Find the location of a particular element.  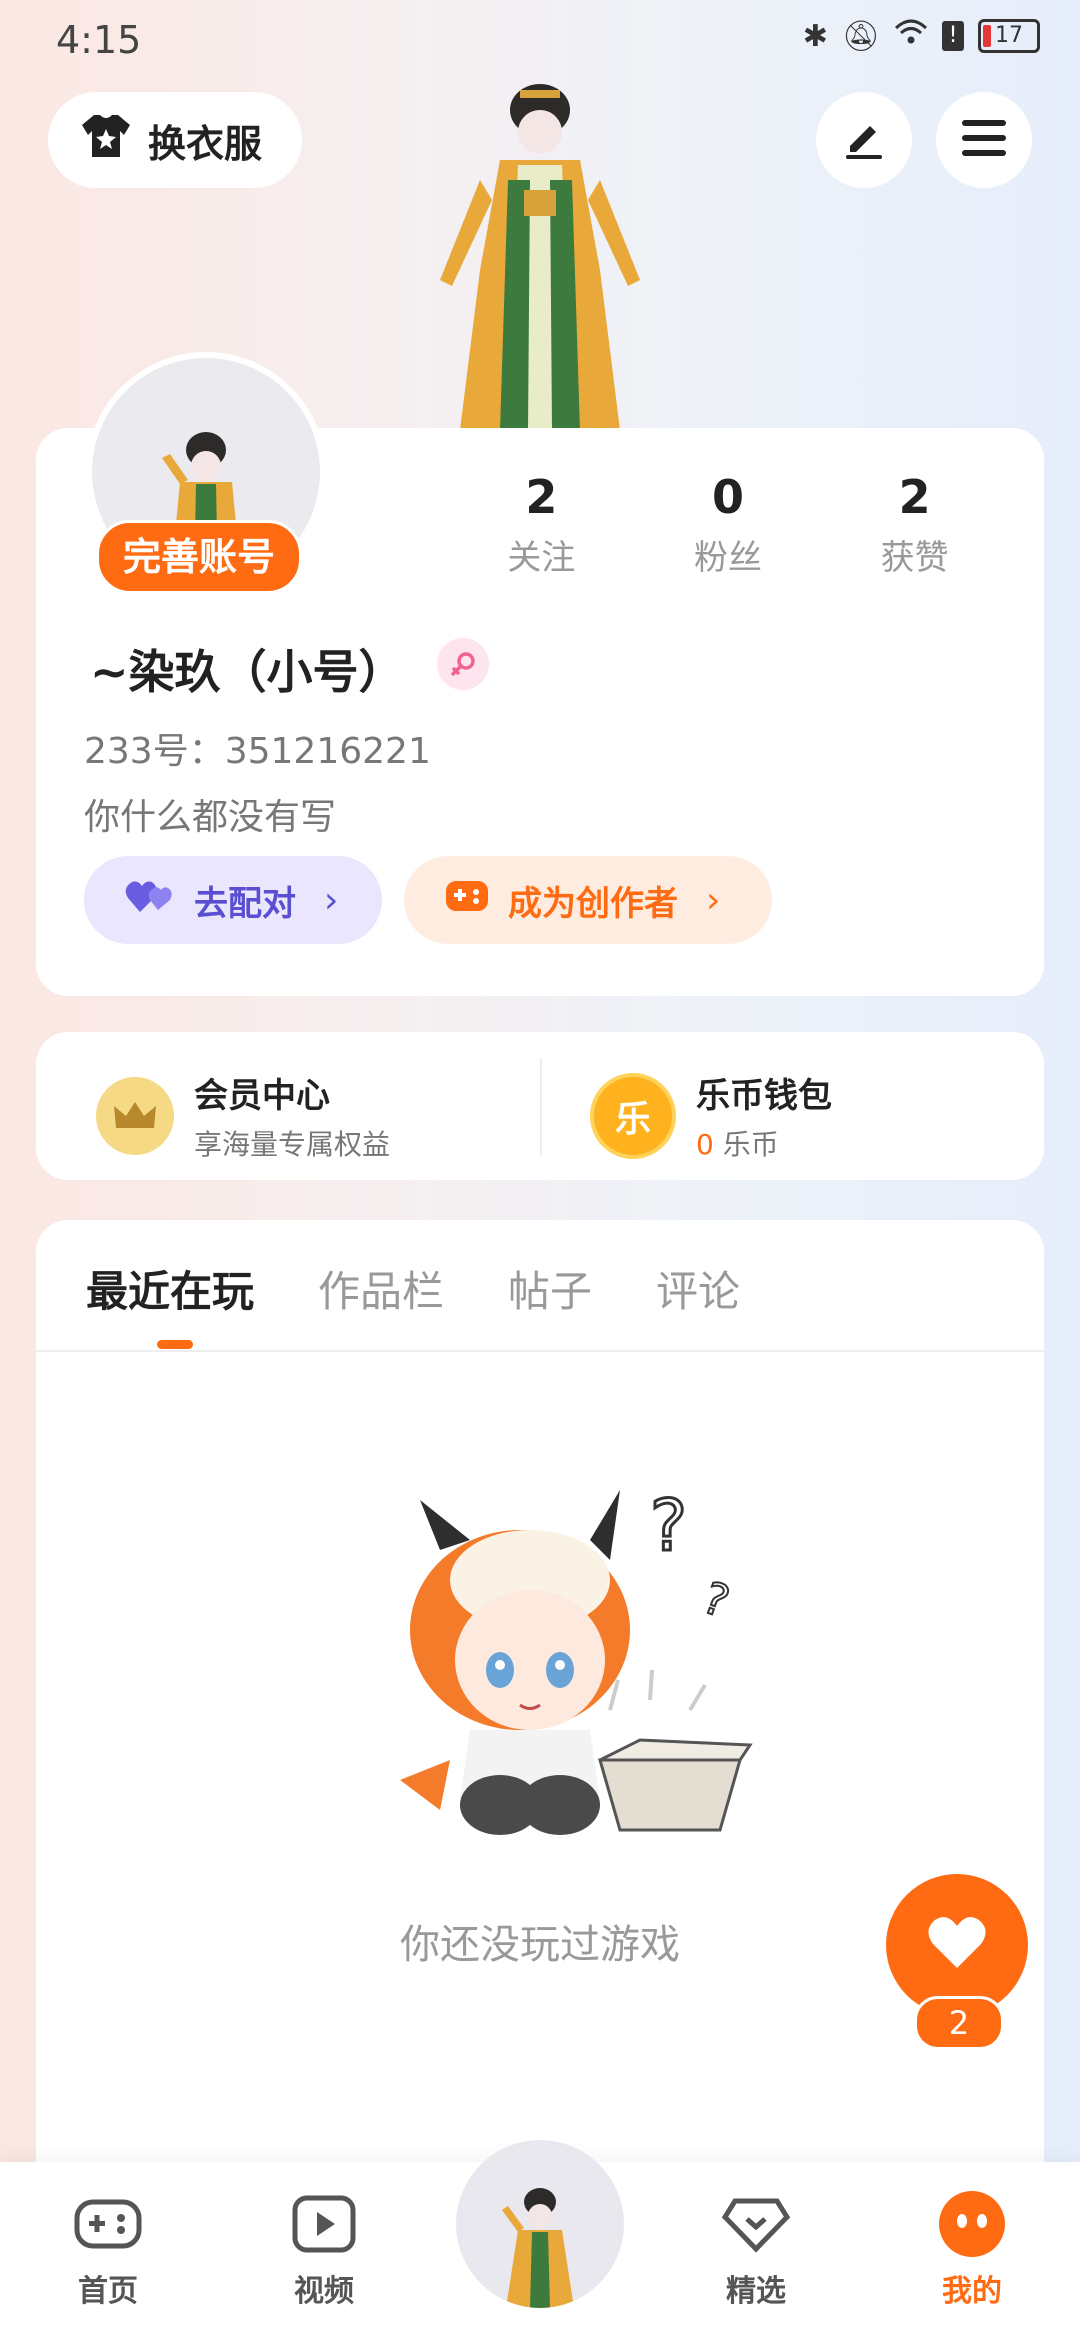

tab-indicator is located at coordinates (175, 1344).